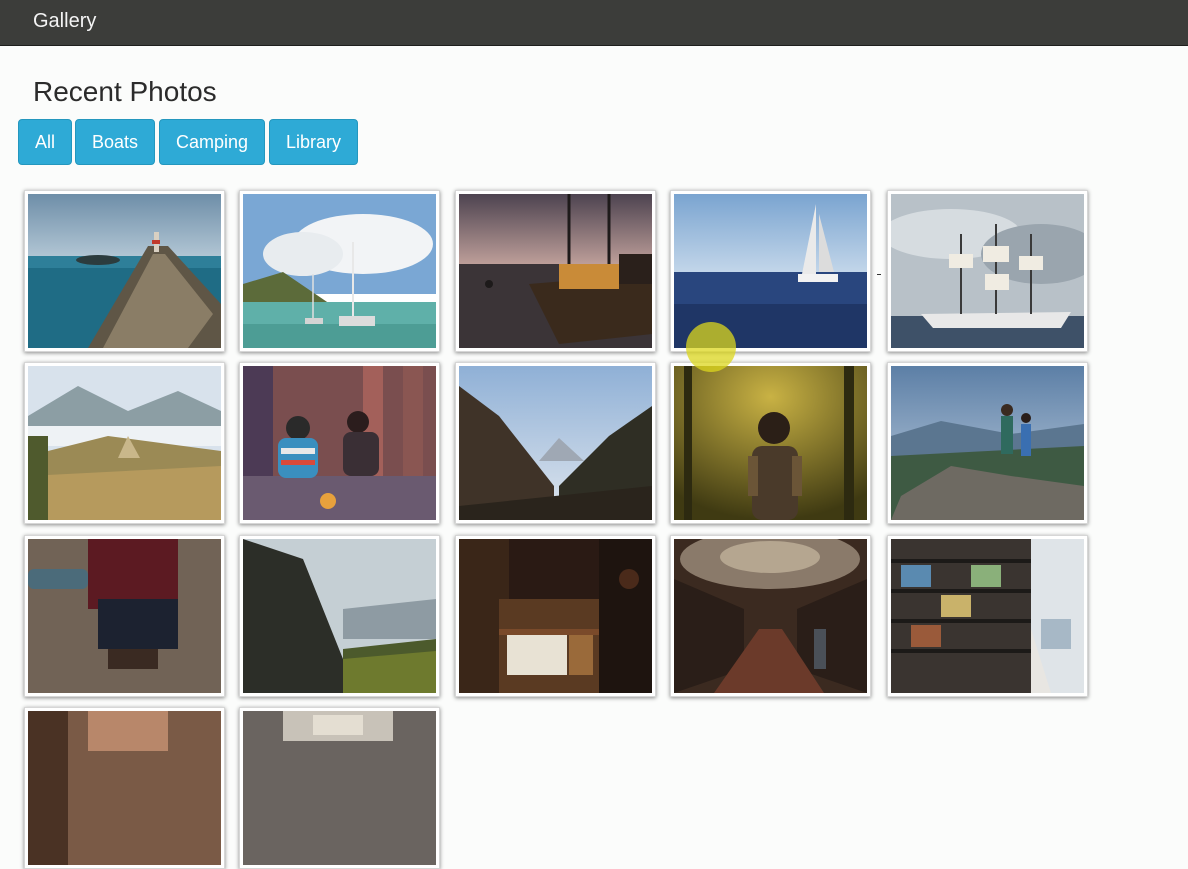  I want to click on thermos-camper-photo, so click(124, 616).